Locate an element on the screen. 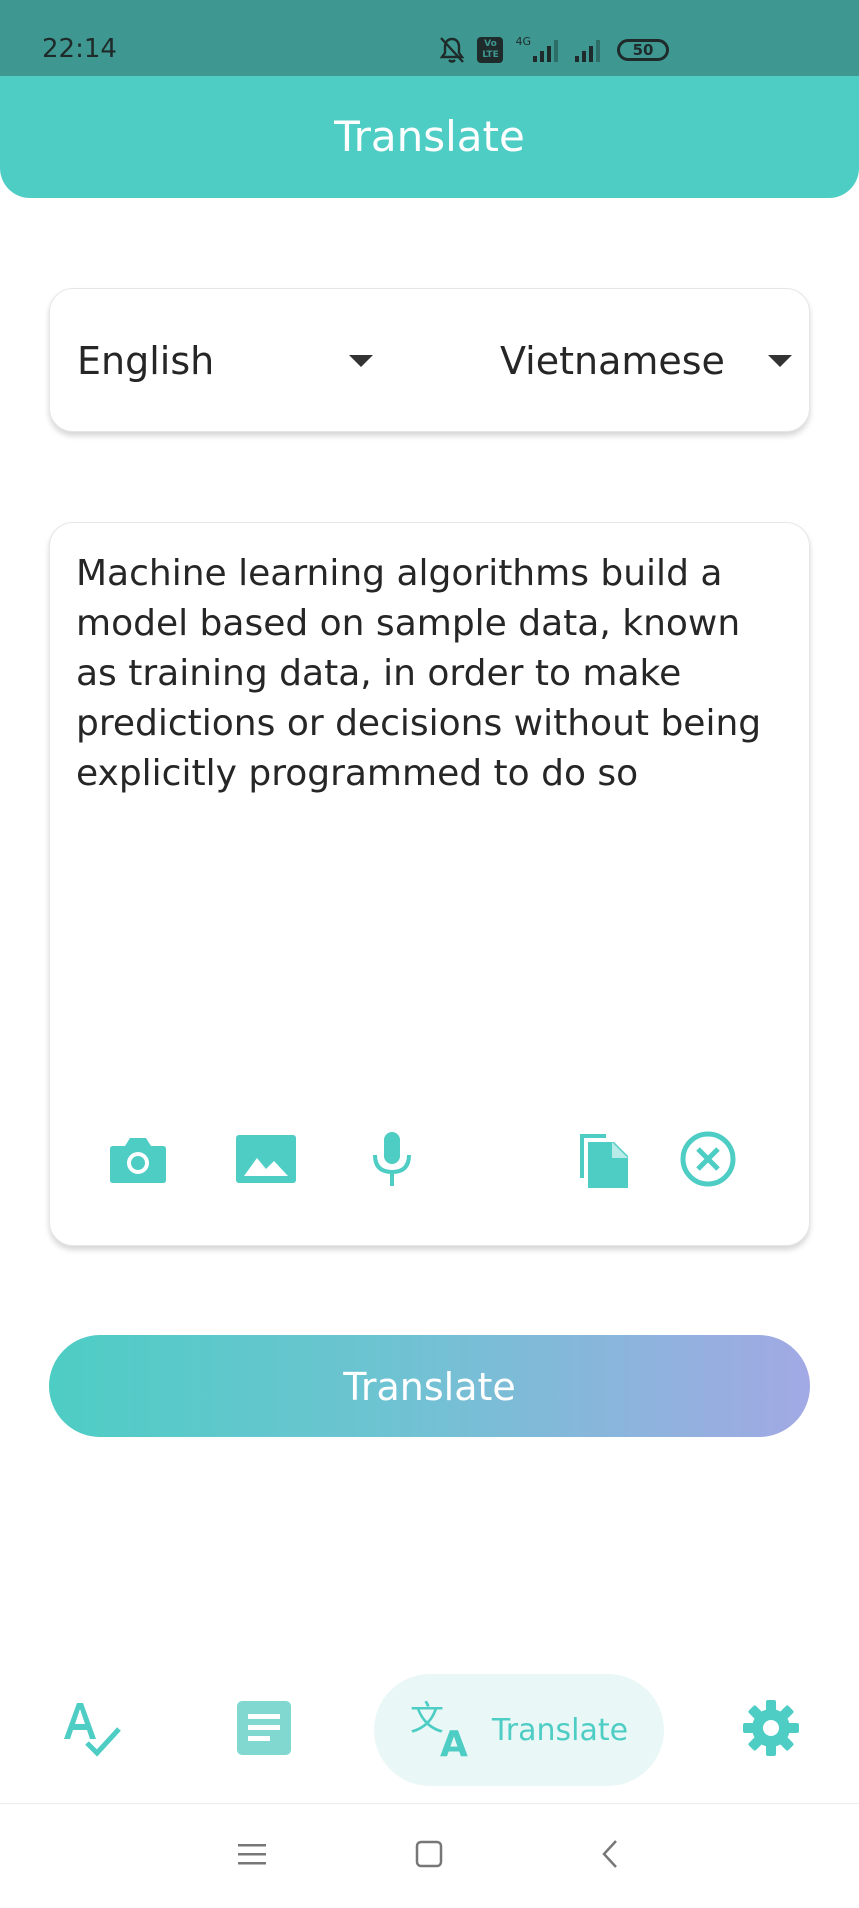 The width and height of the screenshot is (859, 1908). back-icon is located at coordinates (610, 1856).